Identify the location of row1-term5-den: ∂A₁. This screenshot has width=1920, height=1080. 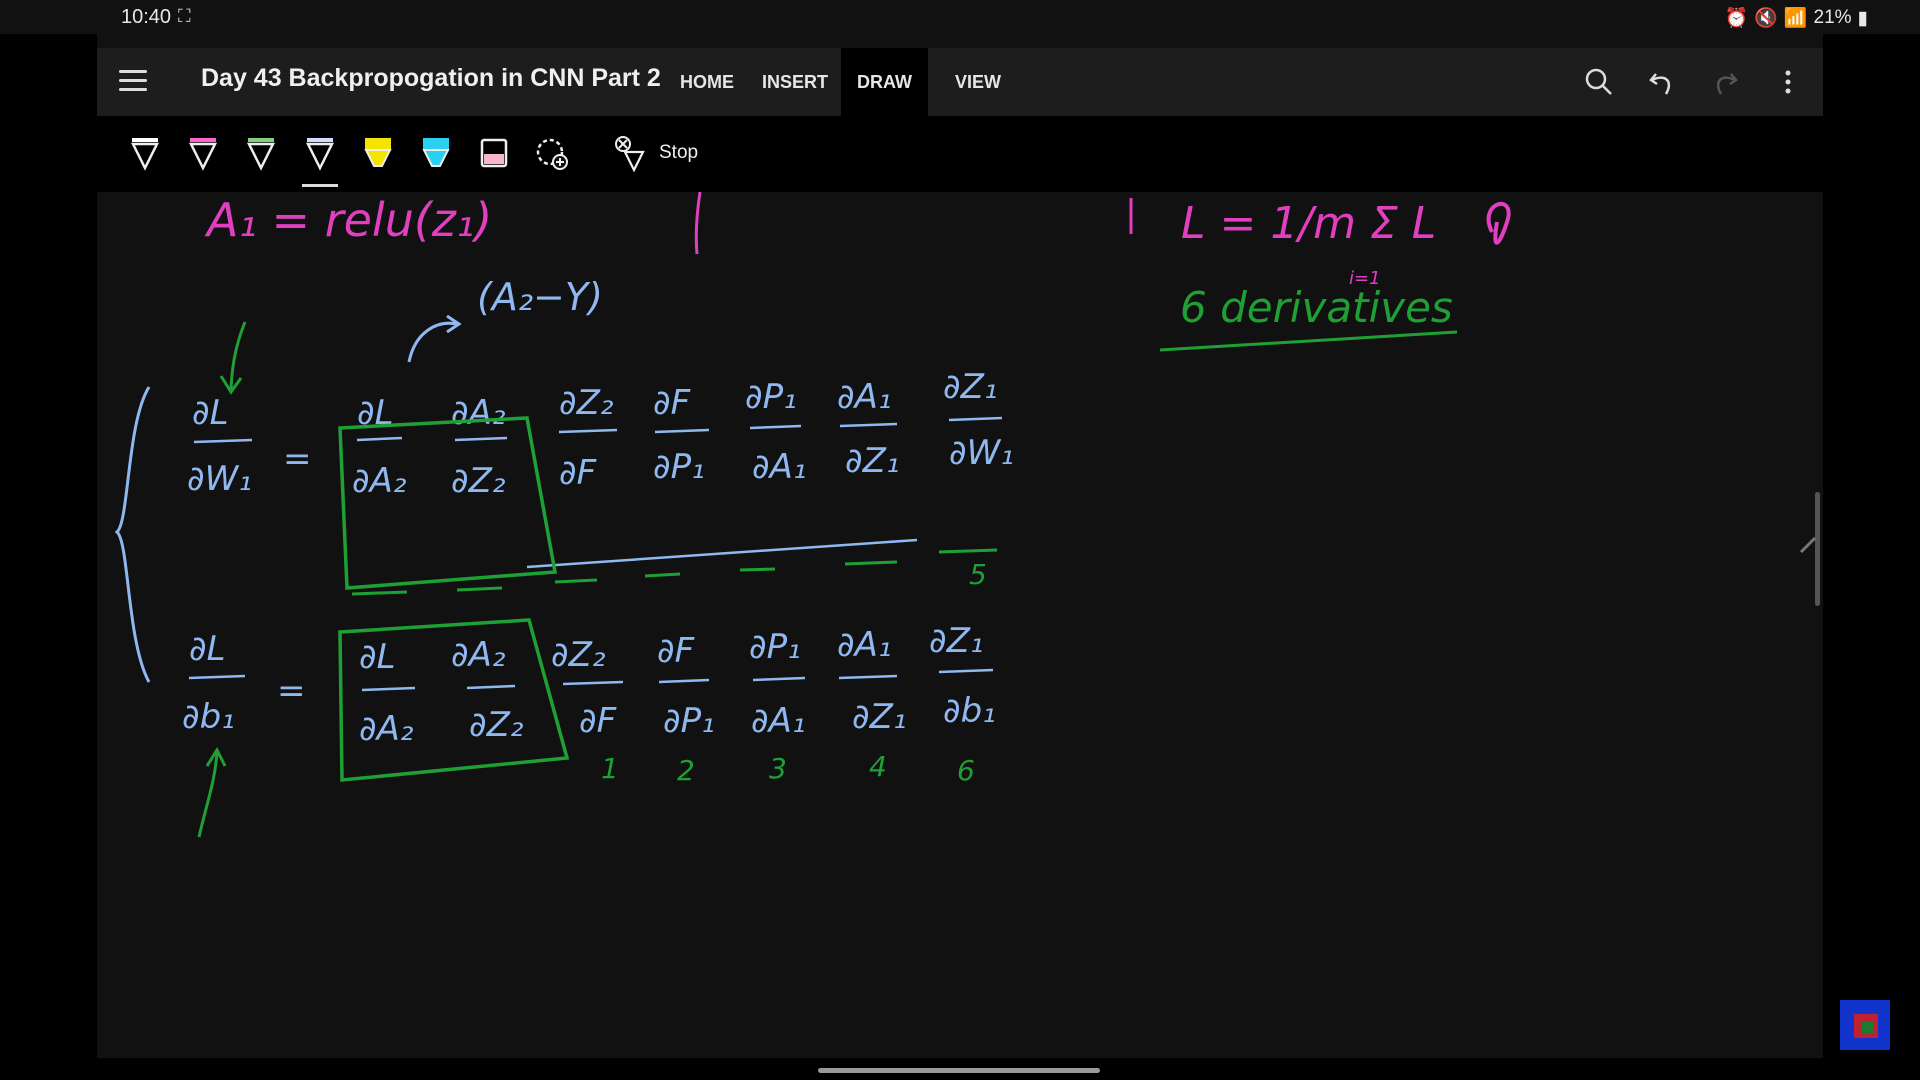
(779, 467).